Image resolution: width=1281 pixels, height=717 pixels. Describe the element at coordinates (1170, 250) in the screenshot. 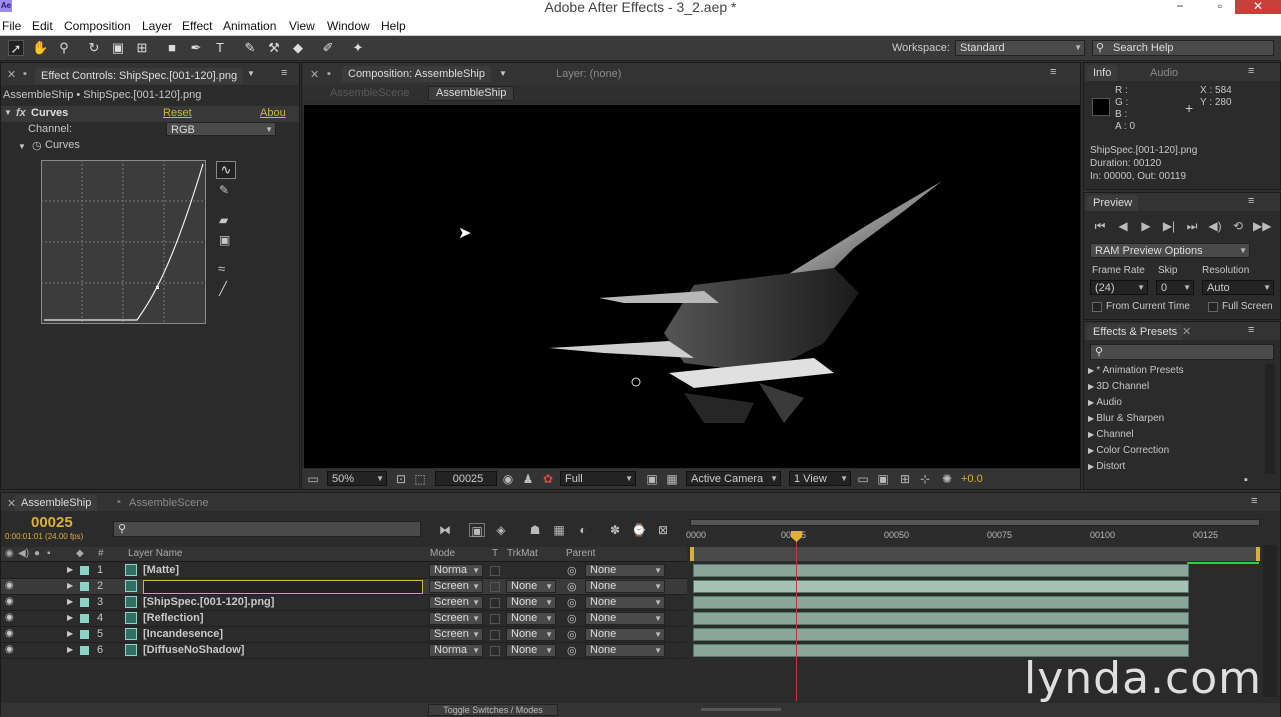

I see `ram-preview-options-select: RAM Preview Options ▼` at that location.